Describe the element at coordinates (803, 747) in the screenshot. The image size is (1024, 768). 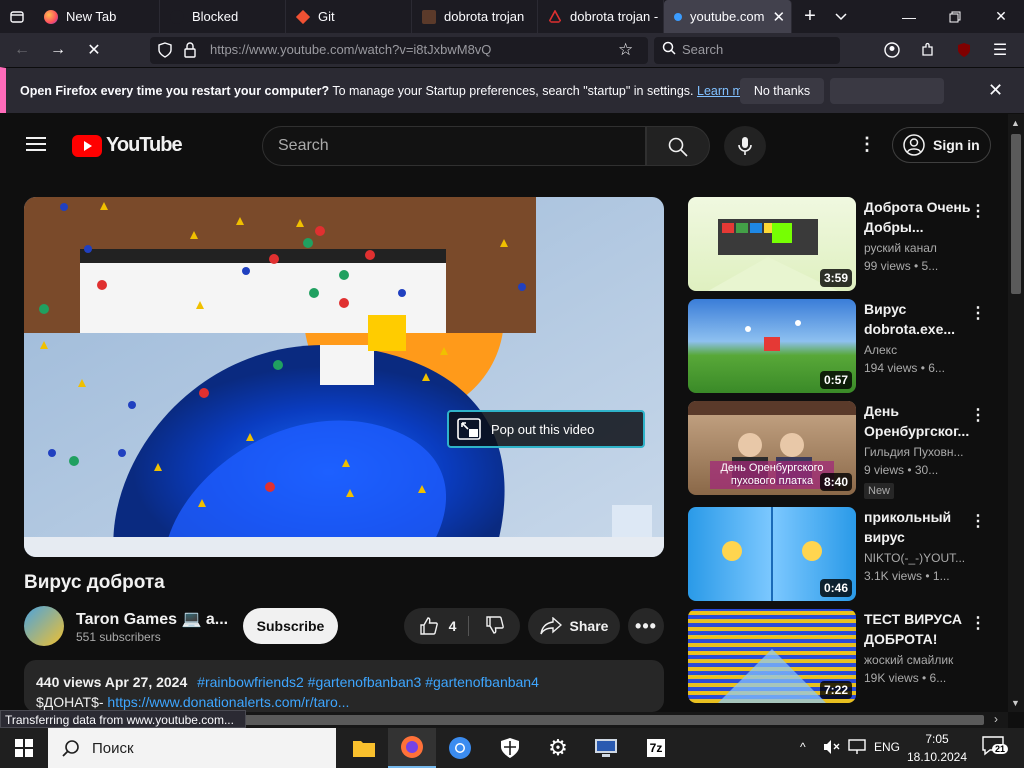
I see `show-hidden-icons-icon: ^` at that location.